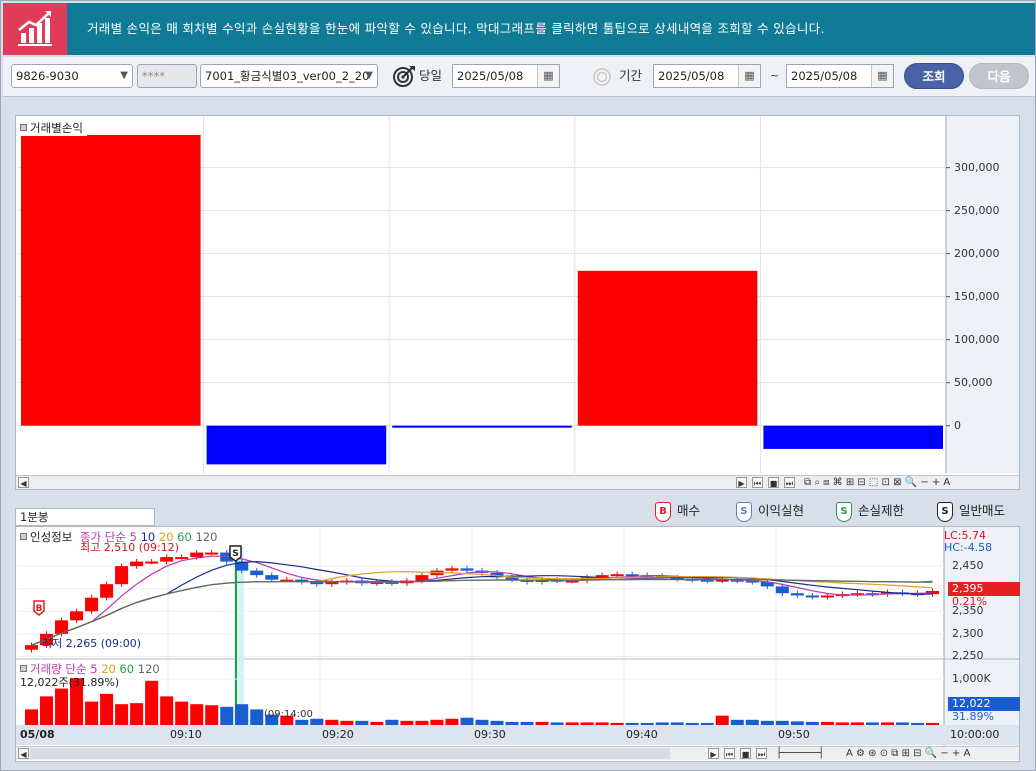 The width and height of the screenshot is (1036, 771). What do you see at coordinates (23, 482) in the screenshot?
I see `scroll-left-icon: ◀` at bounding box center [23, 482].